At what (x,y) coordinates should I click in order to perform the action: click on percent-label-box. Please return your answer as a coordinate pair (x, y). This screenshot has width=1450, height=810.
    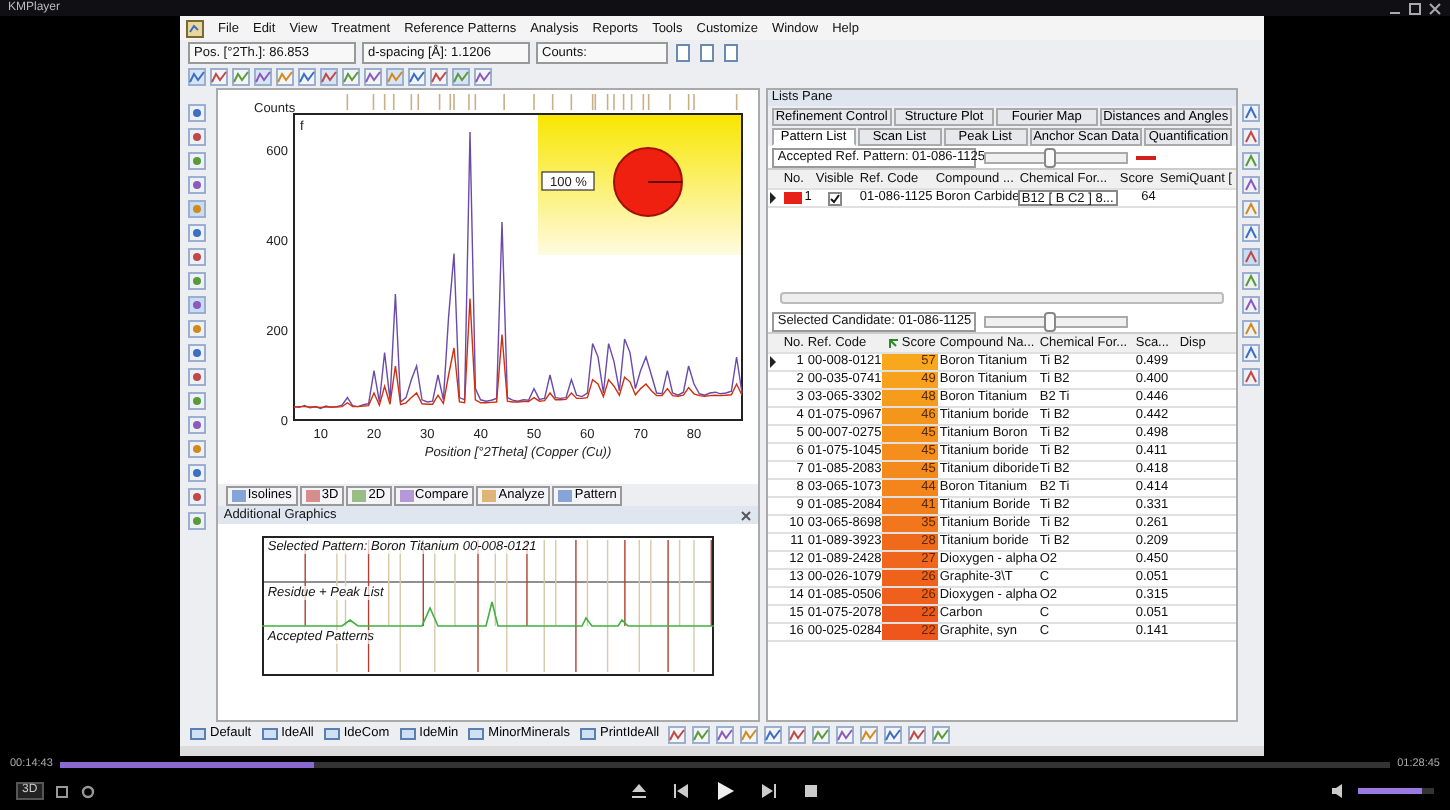
    Looking at the image, I should click on (568, 181).